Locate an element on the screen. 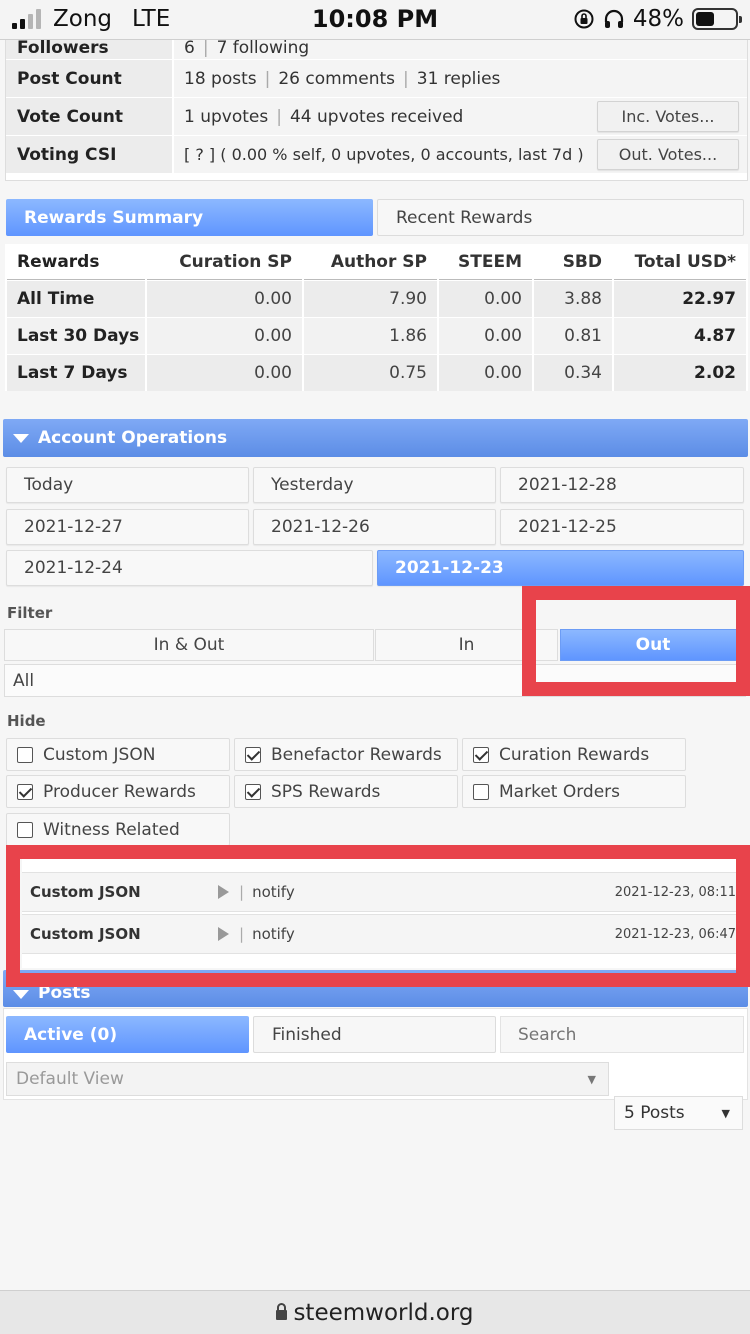  cell-total-usd: 2.02 is located at coordinates (680, 372).